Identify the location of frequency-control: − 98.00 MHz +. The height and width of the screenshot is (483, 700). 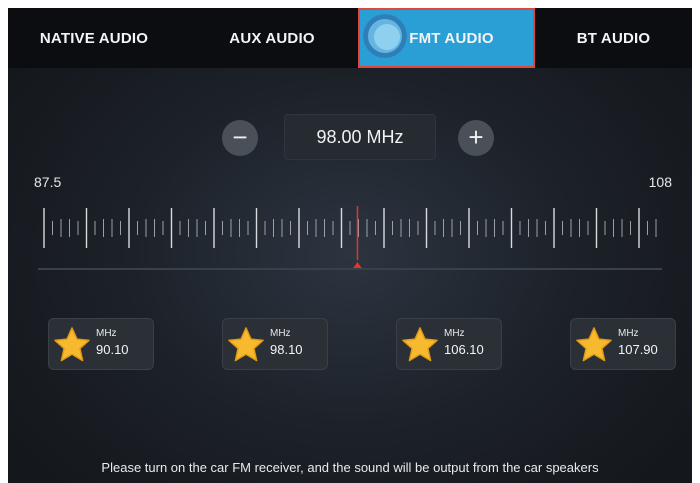
(350, 138).